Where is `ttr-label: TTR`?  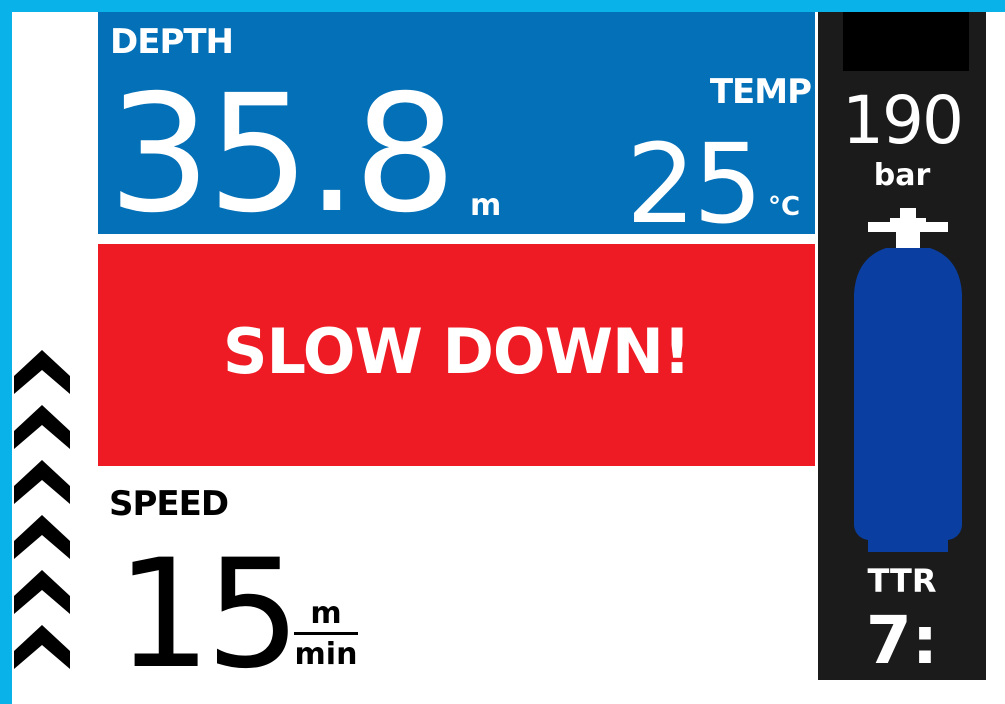 ttr-label: TTR is located at coordinates (902, 581).